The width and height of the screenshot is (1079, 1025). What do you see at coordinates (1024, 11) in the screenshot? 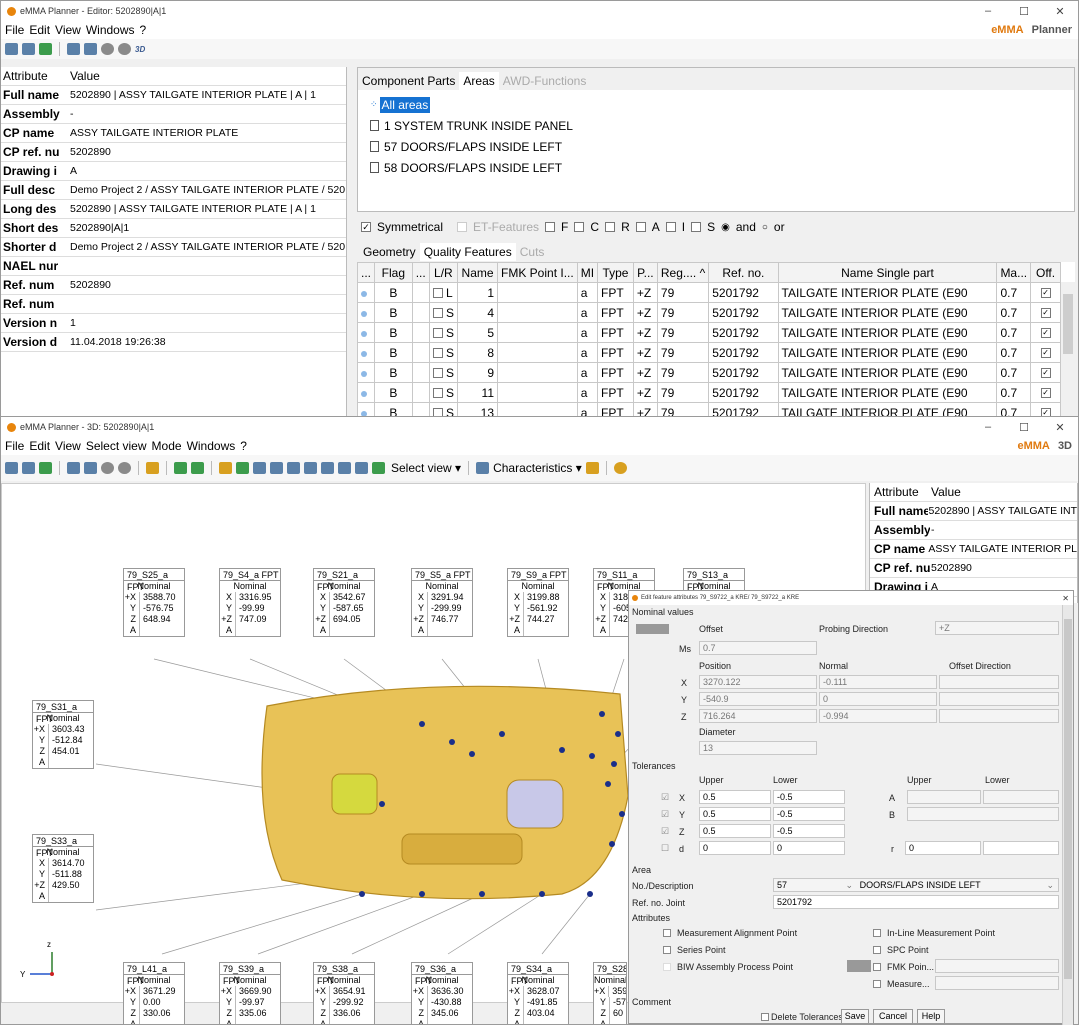
I see `maximize-icon: ☐` at bounding box center [1024, 11].